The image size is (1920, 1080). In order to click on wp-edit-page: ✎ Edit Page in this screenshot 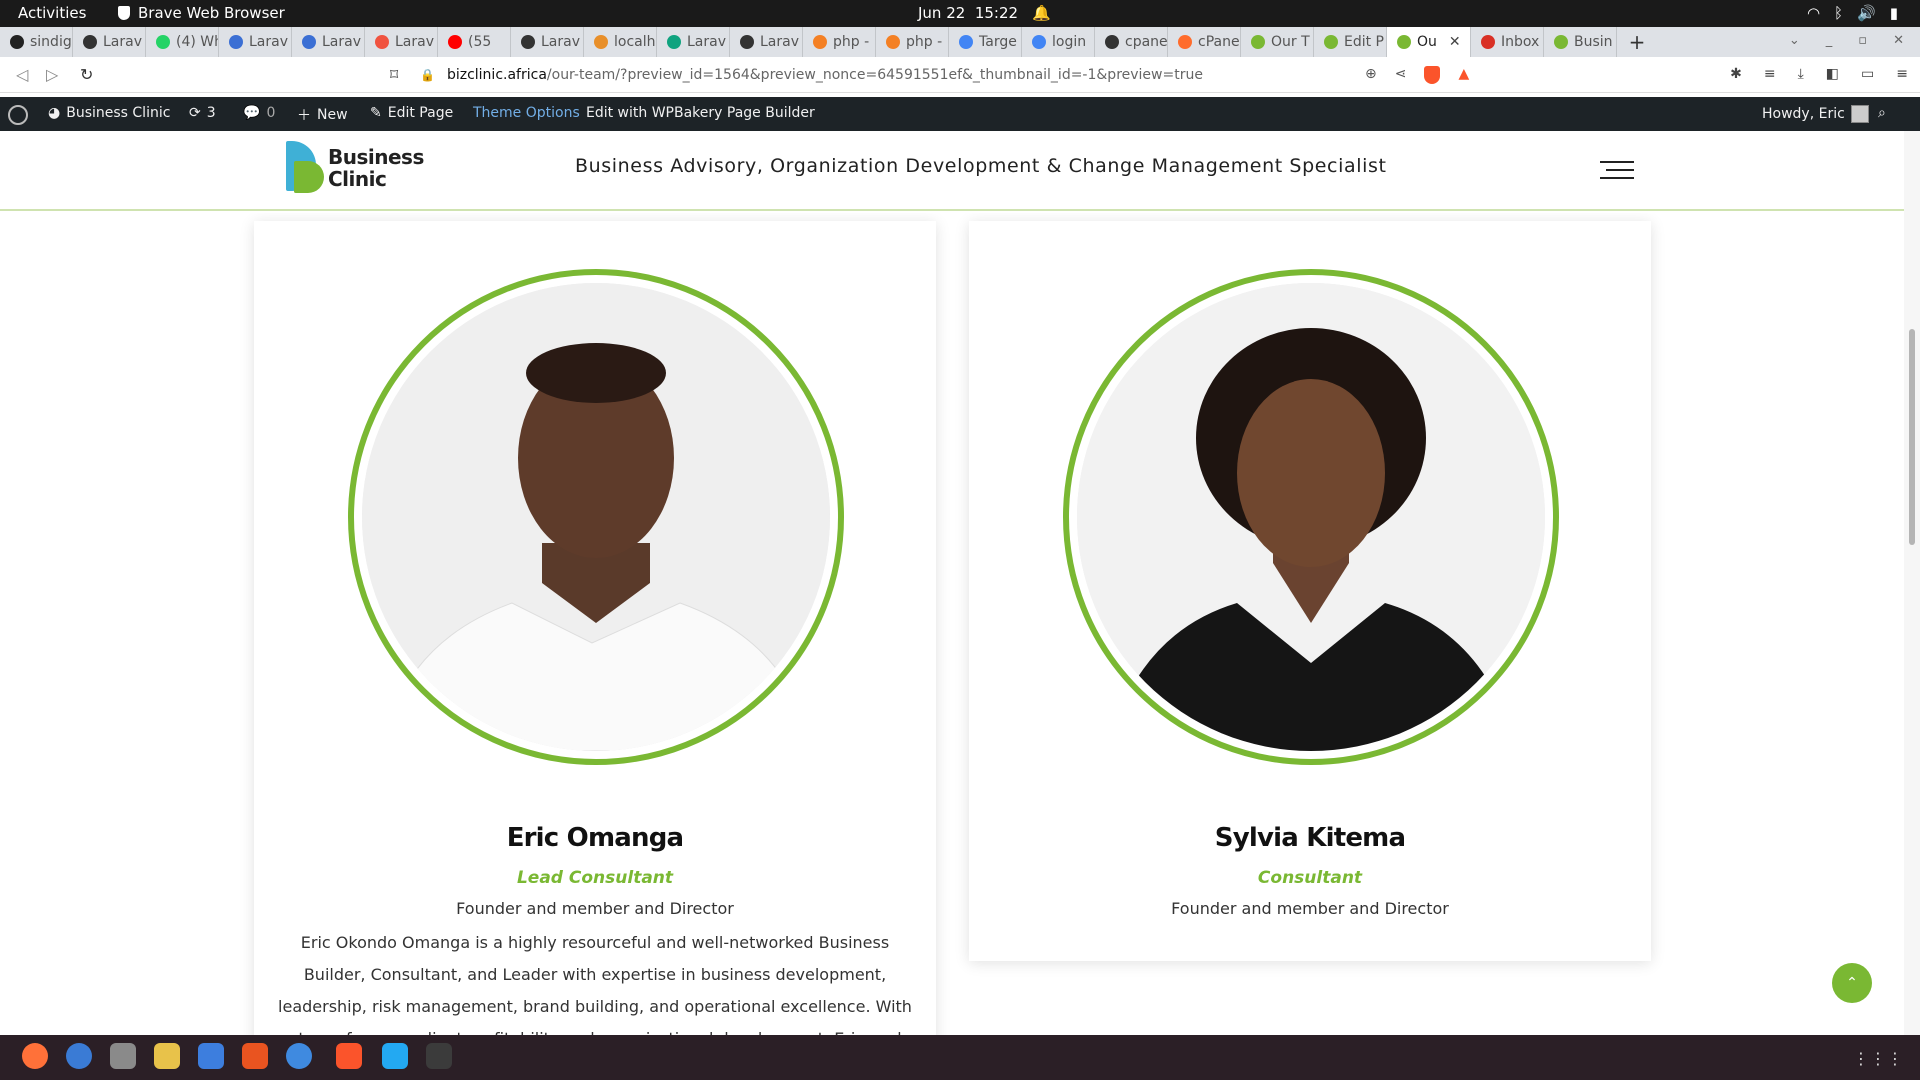, I will do `click(411, 113)`.